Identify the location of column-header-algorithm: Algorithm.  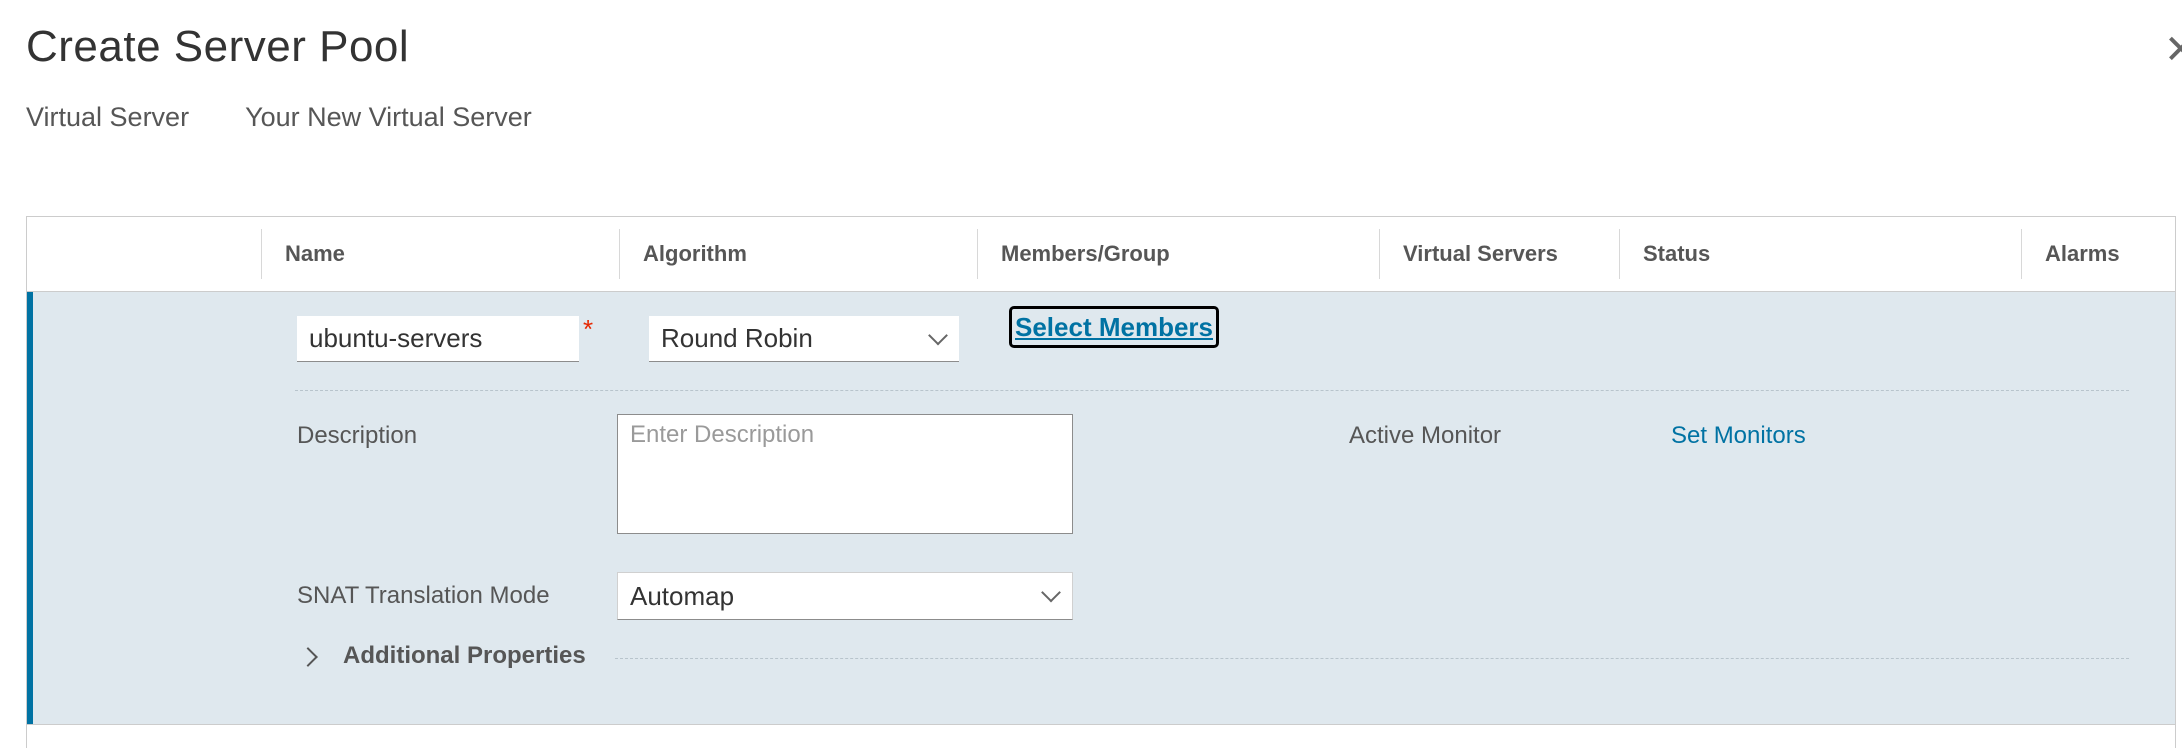
(798, 254).